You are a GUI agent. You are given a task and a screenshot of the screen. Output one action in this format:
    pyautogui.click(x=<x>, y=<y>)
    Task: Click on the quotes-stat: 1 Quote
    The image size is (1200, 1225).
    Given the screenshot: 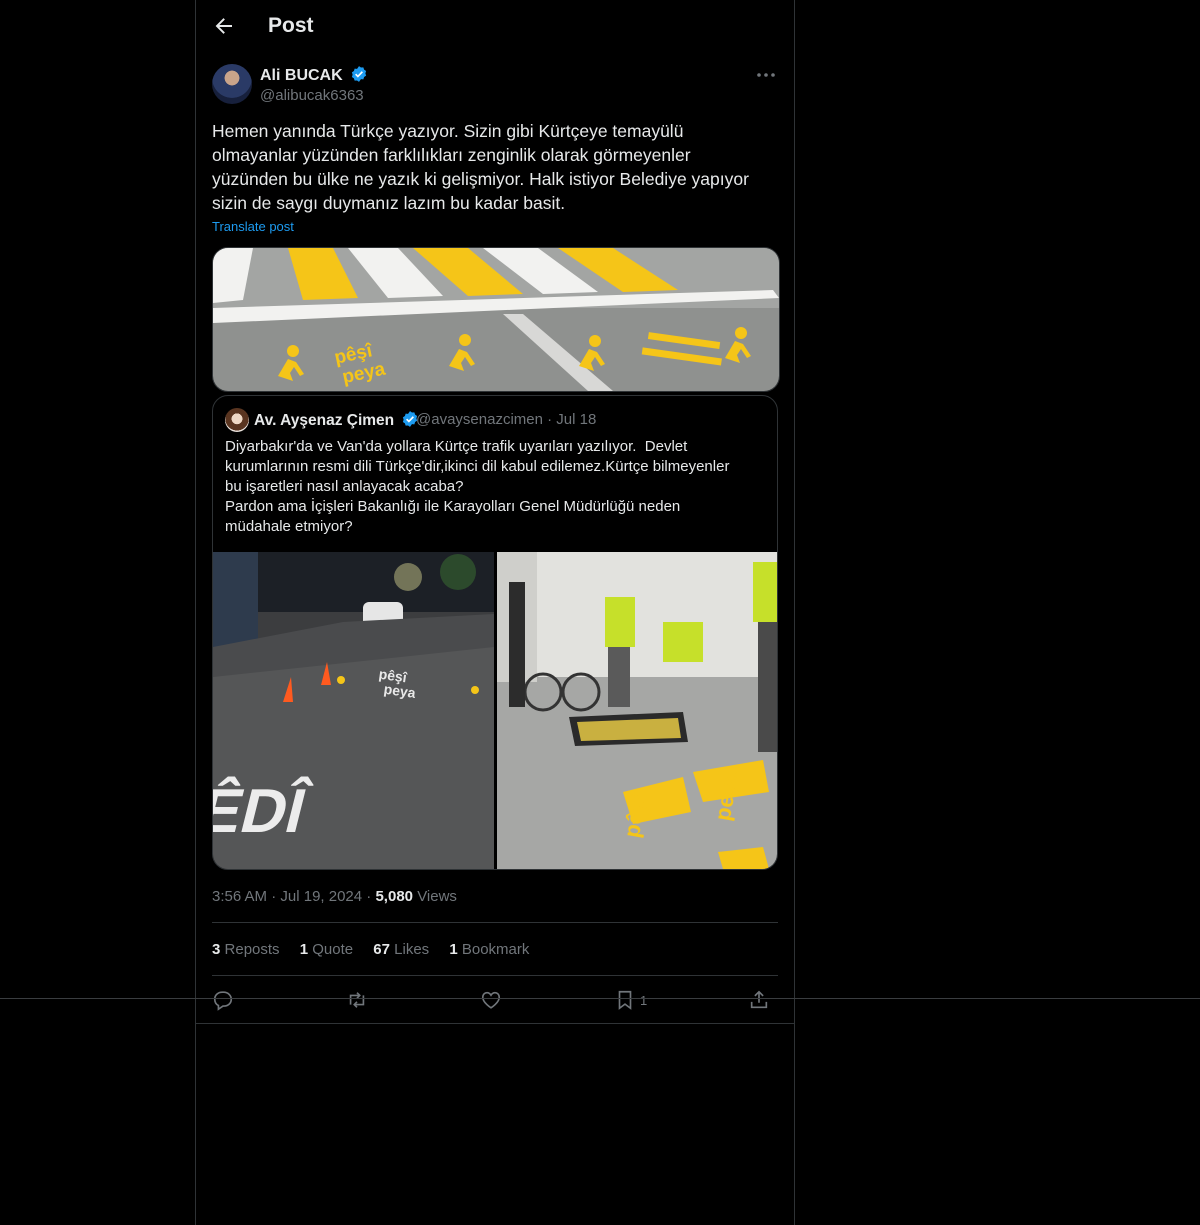 What is the action you would take?
    pyautogui.click(x=326, y=949)
    